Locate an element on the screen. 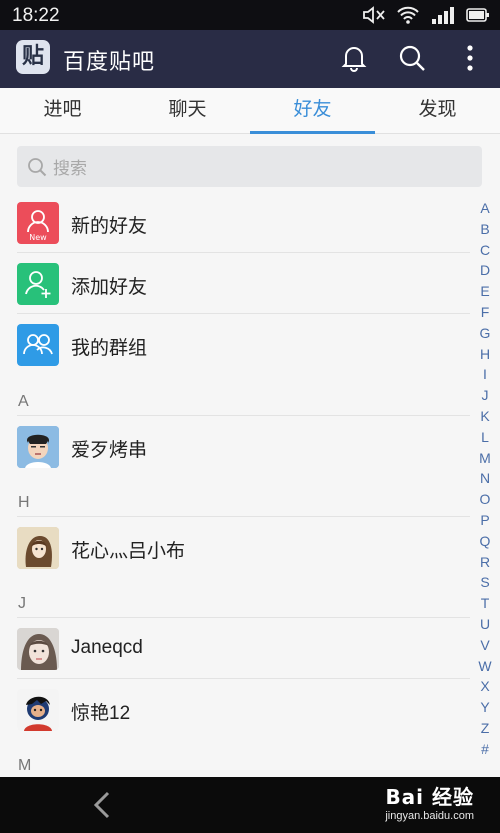 The height and width of the screenshot is (833, 500). app-actions is located at coordinates (412, 58).